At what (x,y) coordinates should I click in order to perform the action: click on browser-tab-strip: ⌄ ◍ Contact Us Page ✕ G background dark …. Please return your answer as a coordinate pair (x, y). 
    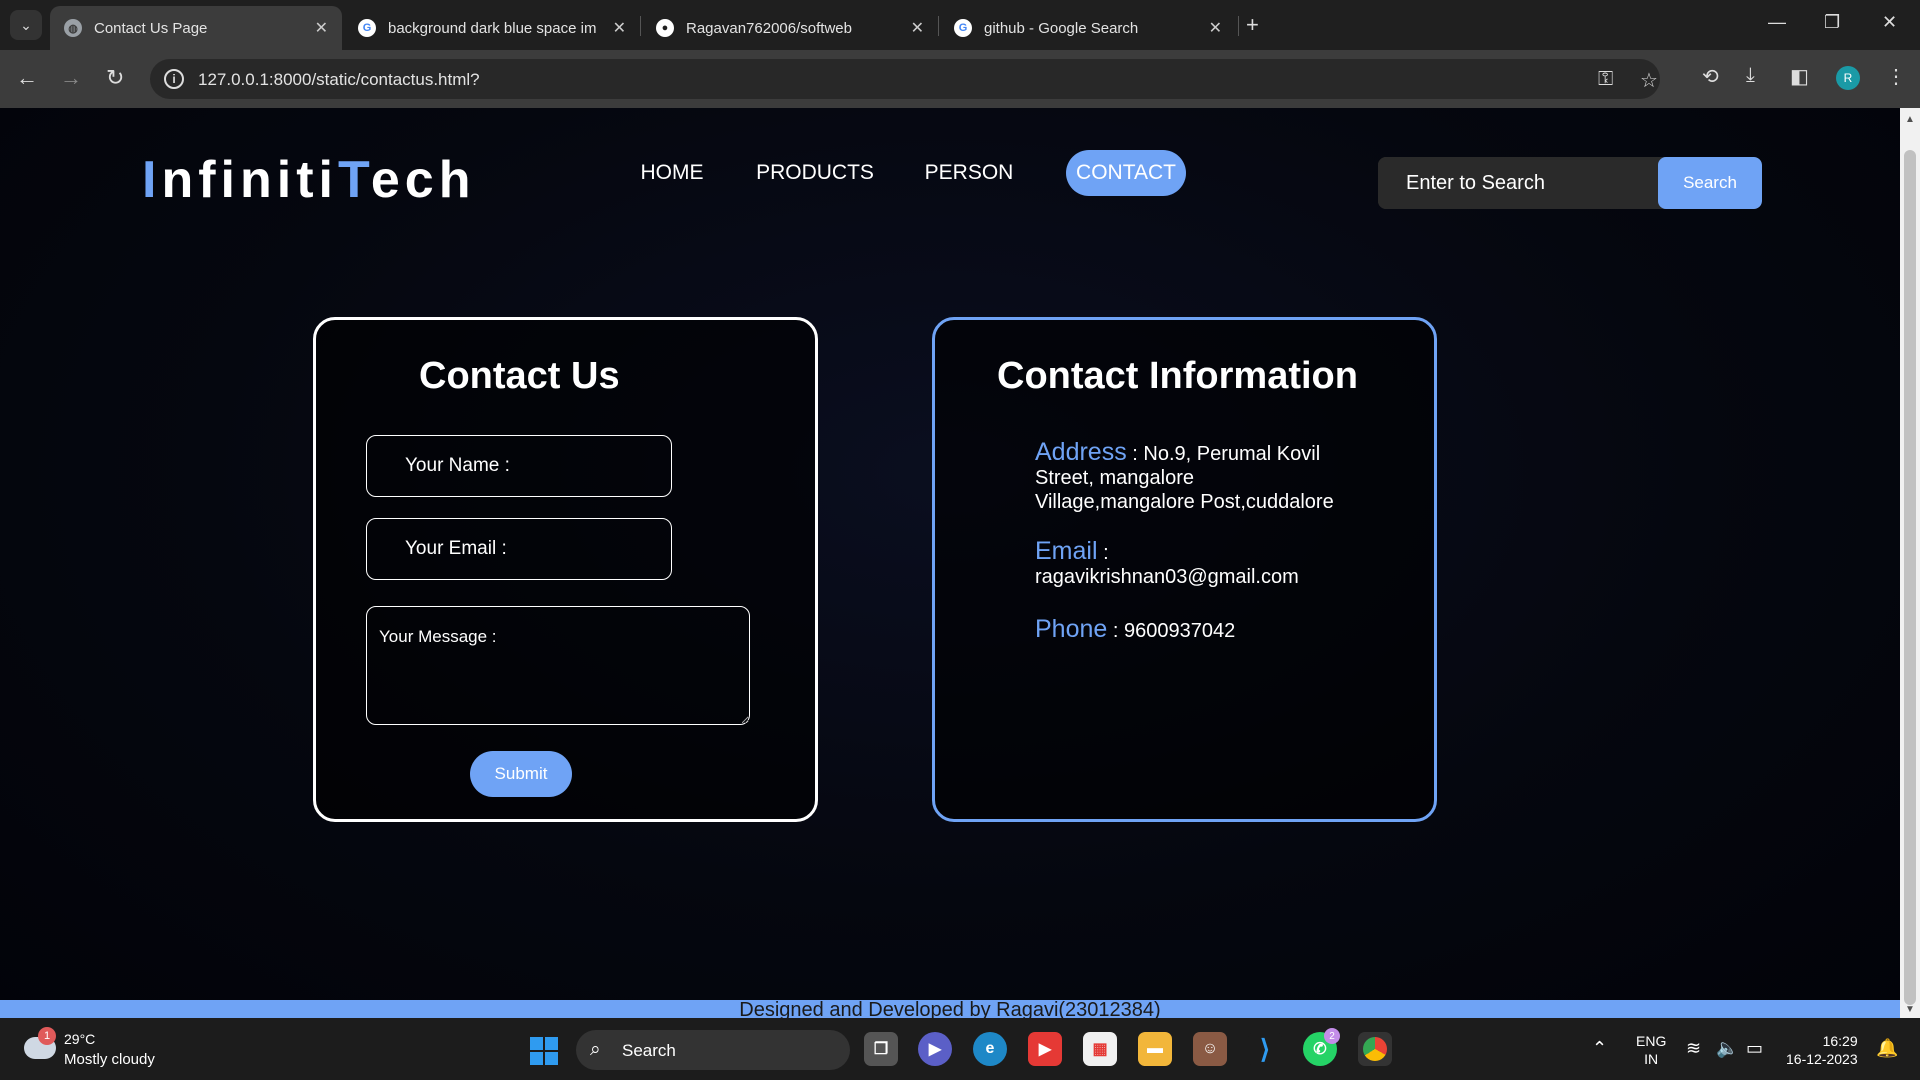
    Looking at the image, I should click on (960, 25).